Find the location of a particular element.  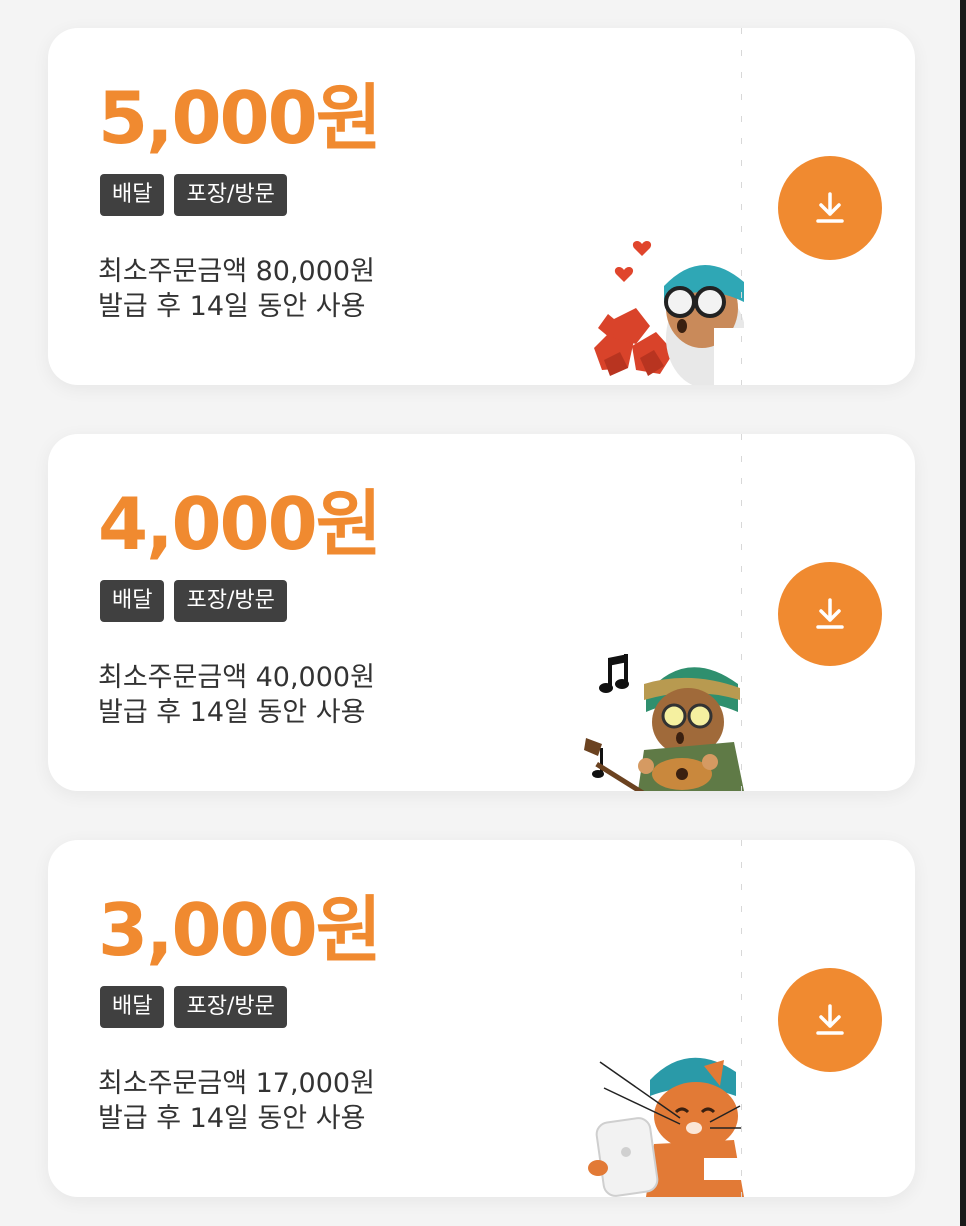

coupon-conditions: 최소주문금액 17,000원 발급 후 14일 동안 사용 is located at coordinates (236, 1101).